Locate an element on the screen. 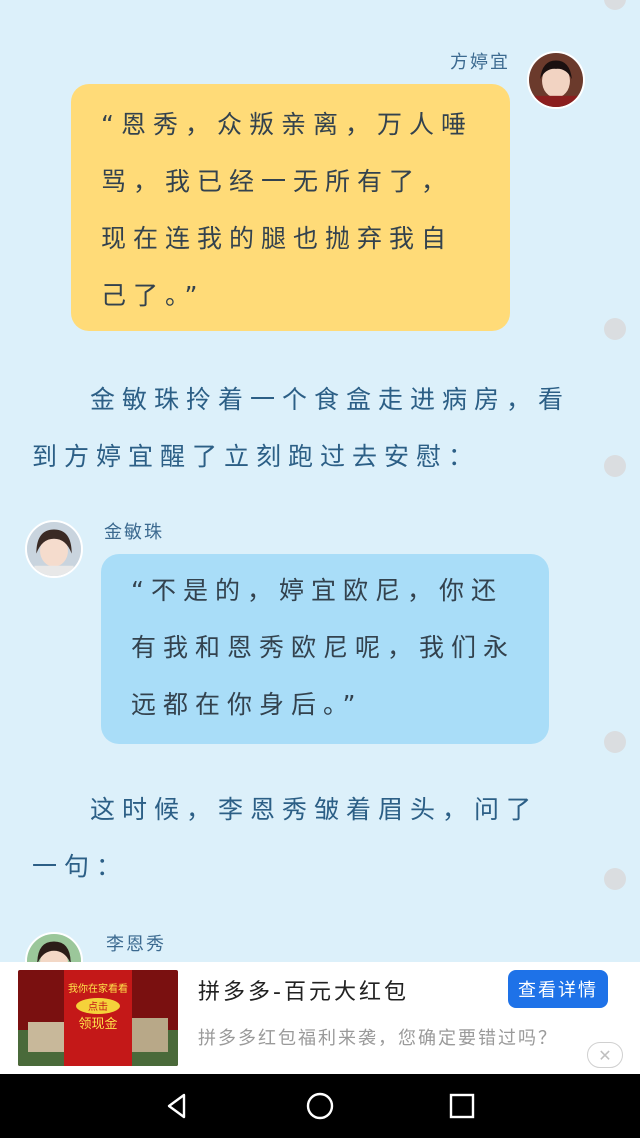 The width and height of the screenshot is (640, 1138). speaker-name: 李恩秀 is located at coordinates (136, 944).